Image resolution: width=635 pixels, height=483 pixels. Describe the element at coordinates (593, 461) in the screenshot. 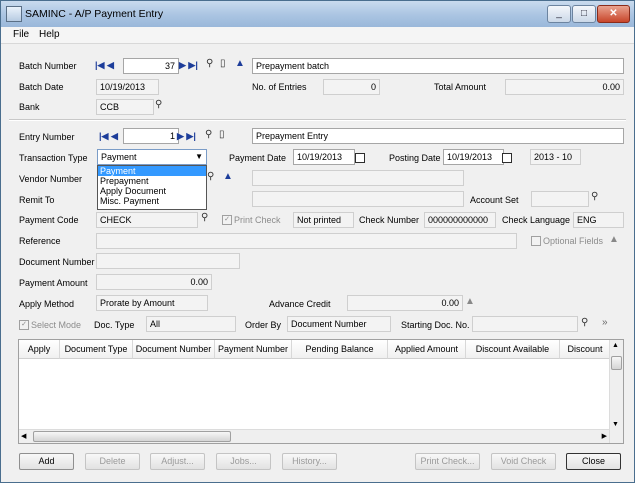

I see `close-button: Close` at that location.